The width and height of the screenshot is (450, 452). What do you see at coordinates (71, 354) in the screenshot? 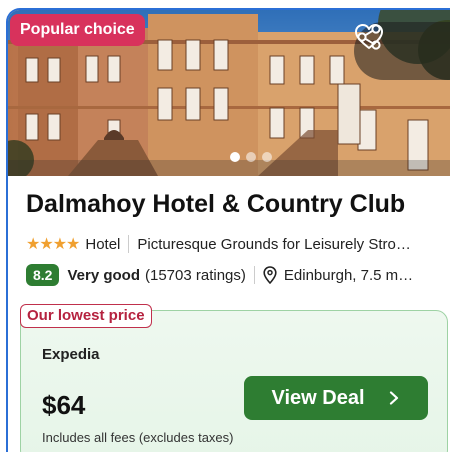
I see `deal-provider: Expedia` at bounding box center [71, 354].